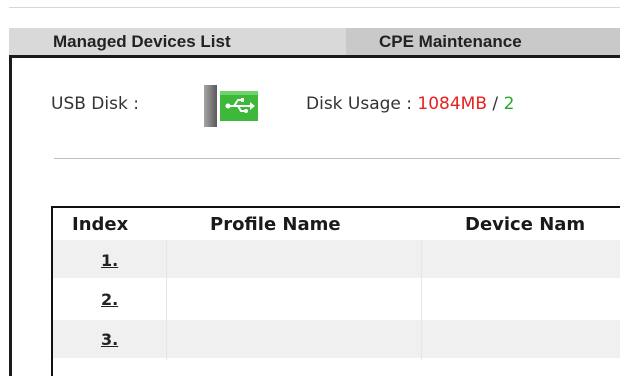 This screenshot has width=620, height=376. What do you see at coordinates (109, 299) in the screenshot?
I see `row-index-link: 2.` at bounding box center [109, 299].